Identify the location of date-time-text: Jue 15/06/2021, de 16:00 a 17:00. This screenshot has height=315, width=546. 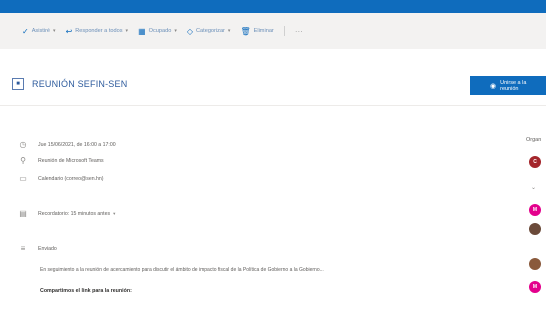
(77, 144).